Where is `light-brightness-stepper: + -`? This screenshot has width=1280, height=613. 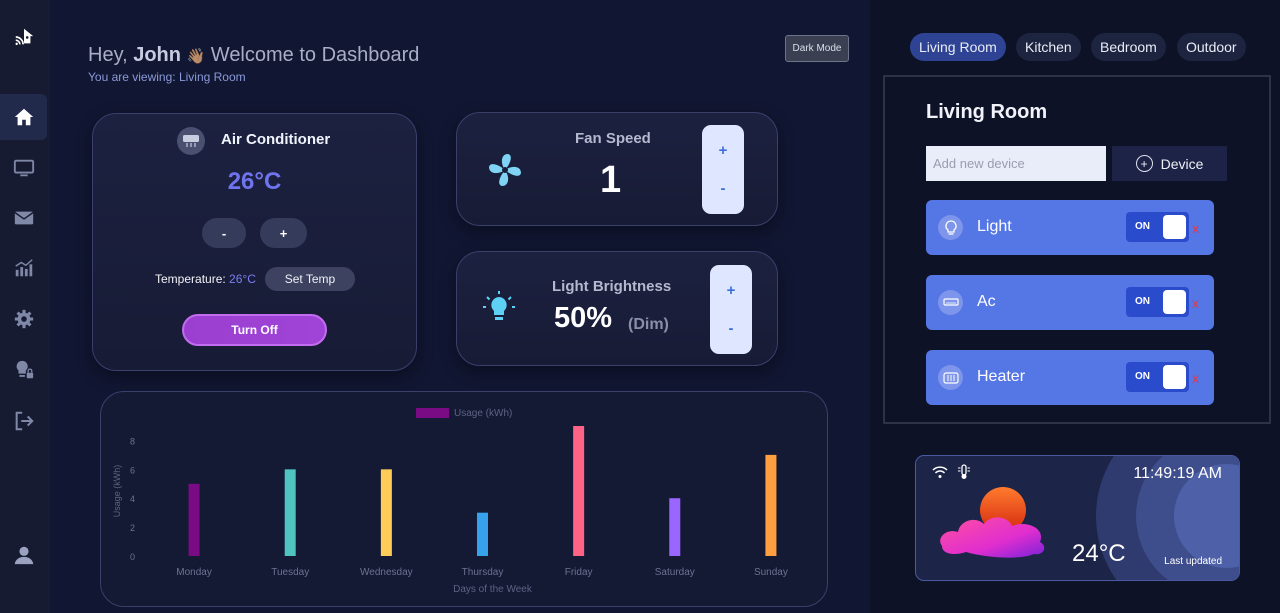 light-brightness-stepper: + - is located at coordinates (731, 309).